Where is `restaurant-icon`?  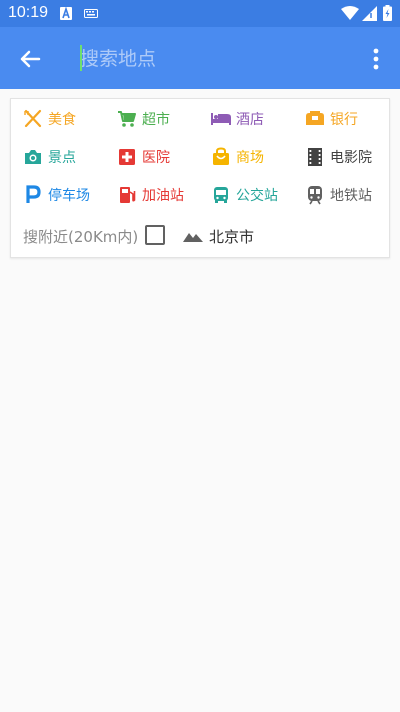
restaurant-icon is located at coordinates (33, 118).